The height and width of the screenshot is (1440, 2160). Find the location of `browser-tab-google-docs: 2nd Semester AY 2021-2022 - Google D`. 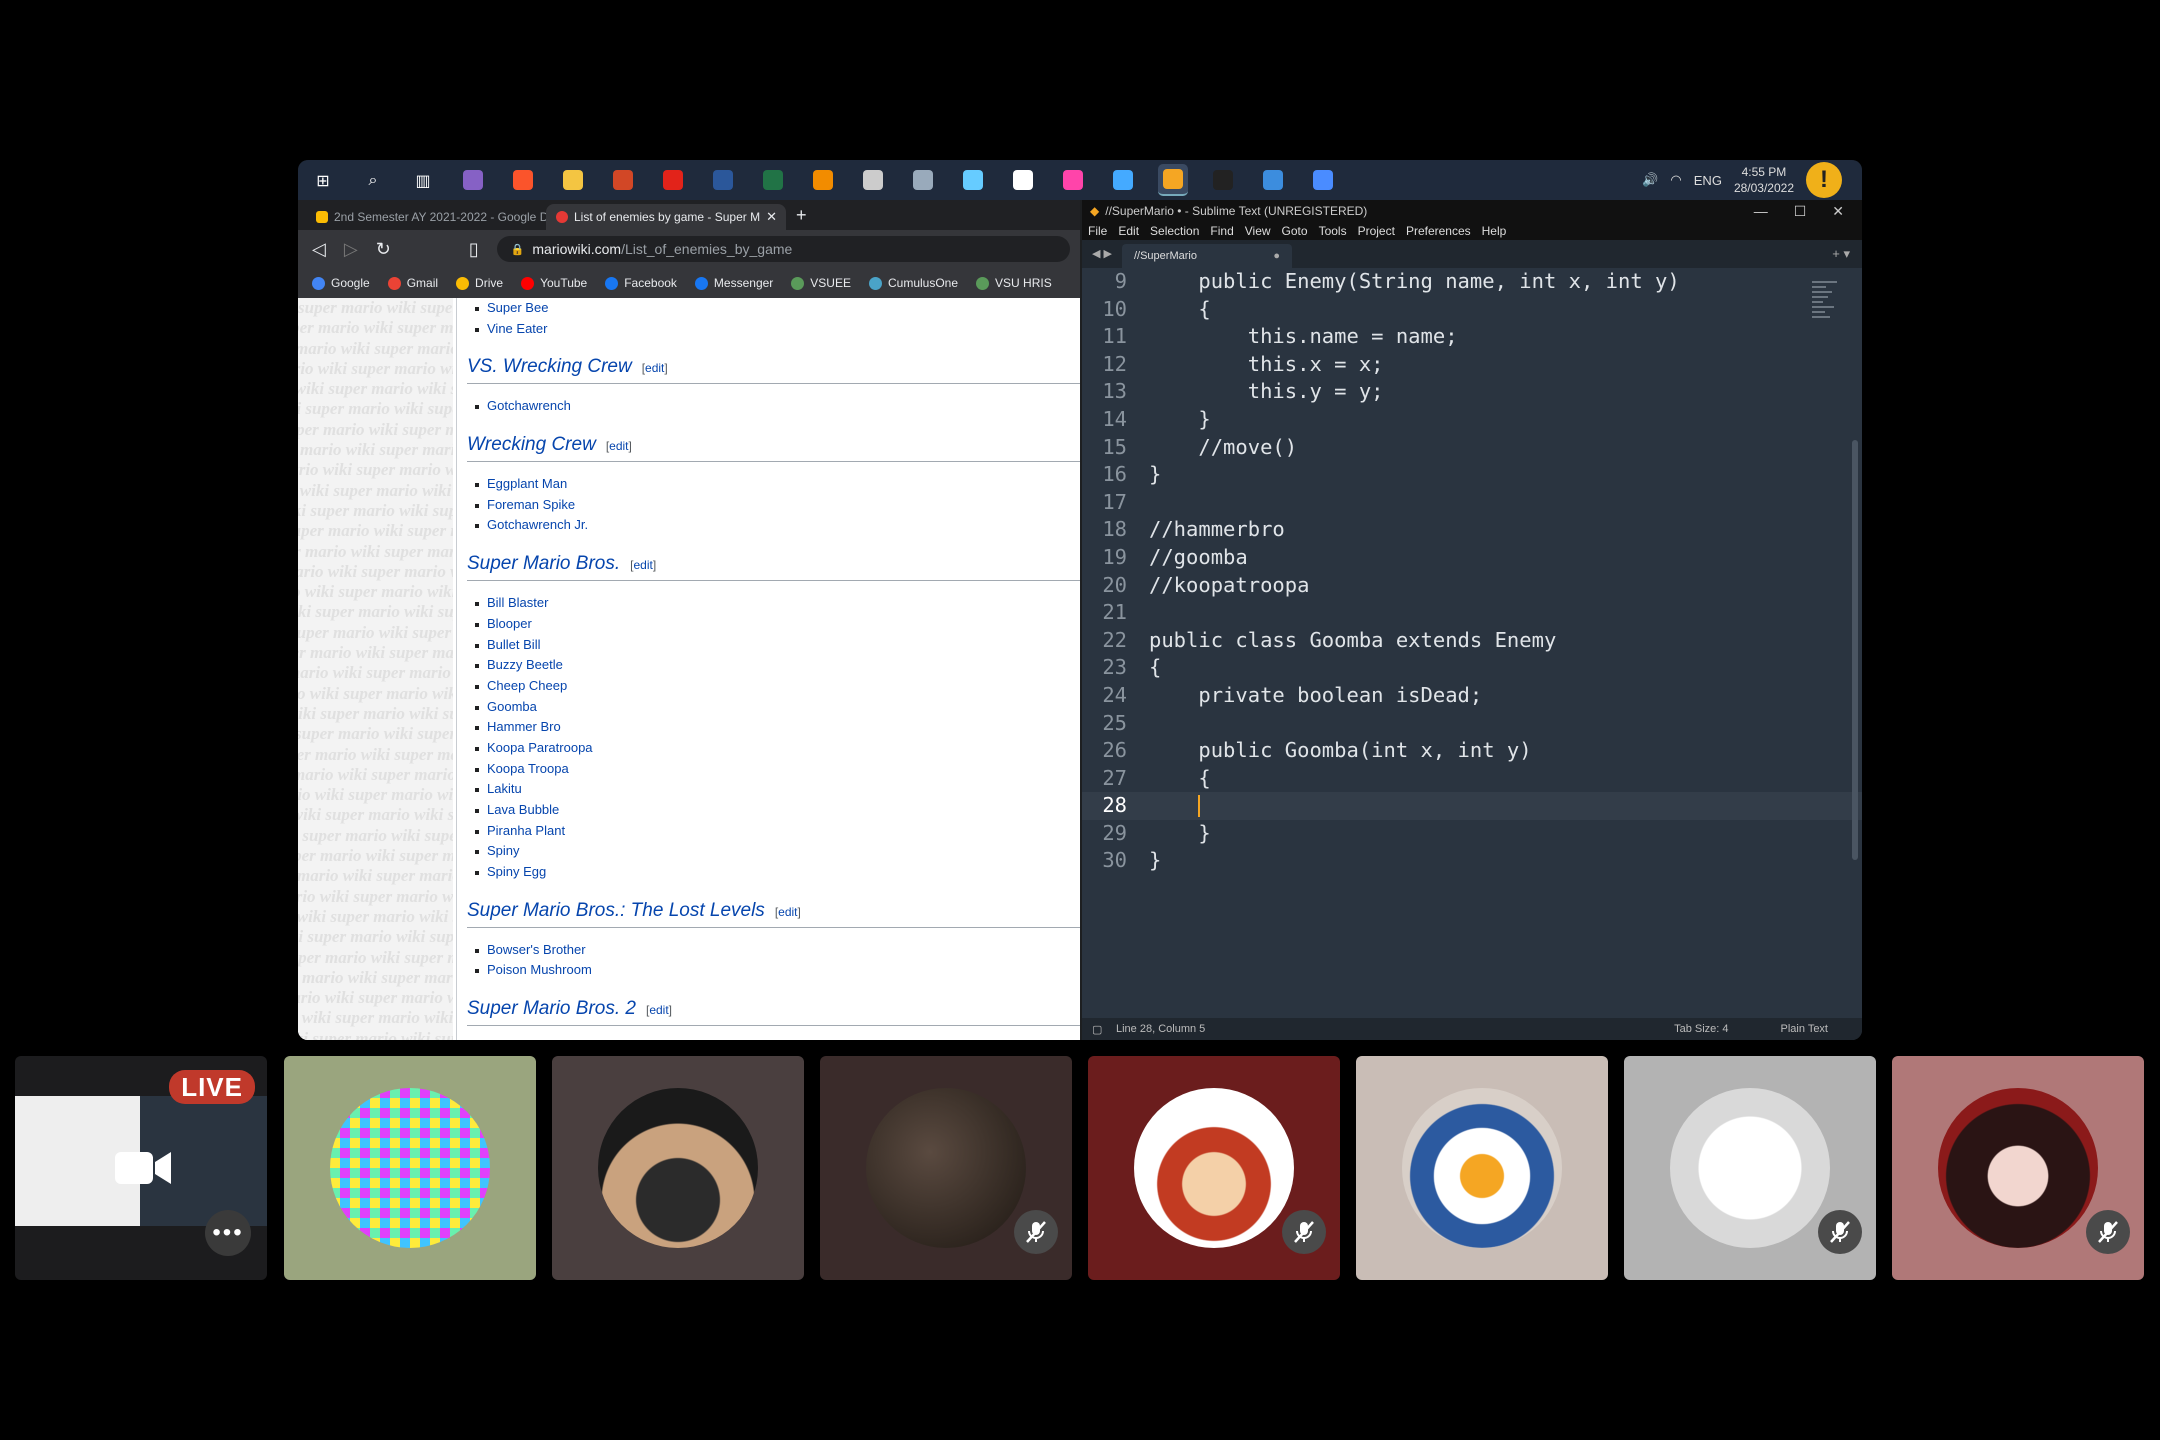

browser-tab-google-docs: 2nd Semester AY 2021-2022 - Google D is located at coordinates (426, 217).